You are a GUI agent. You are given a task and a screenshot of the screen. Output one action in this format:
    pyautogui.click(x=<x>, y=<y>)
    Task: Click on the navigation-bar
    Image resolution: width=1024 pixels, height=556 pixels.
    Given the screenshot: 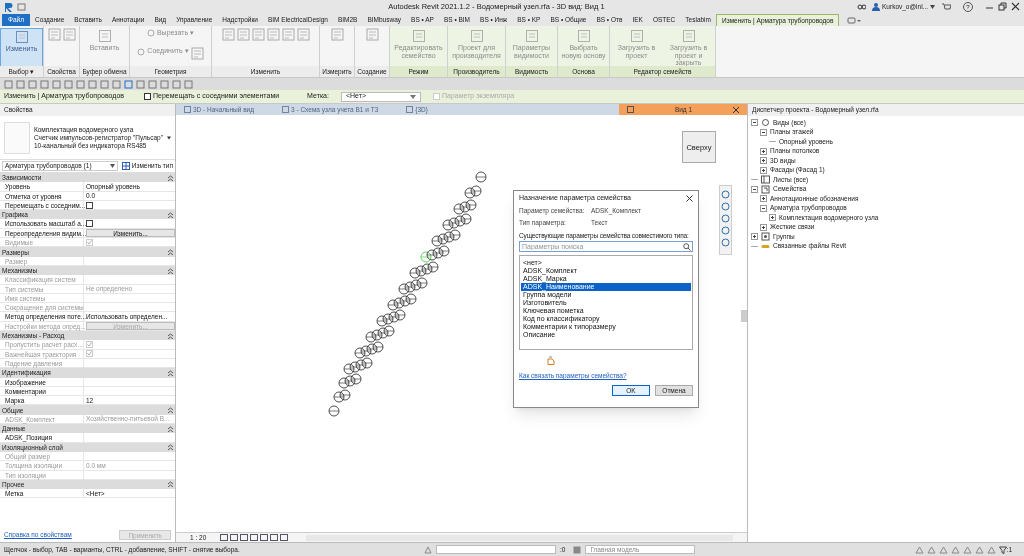 What is the action you would take?
    pyautogui.click(x=725, y=220)
    